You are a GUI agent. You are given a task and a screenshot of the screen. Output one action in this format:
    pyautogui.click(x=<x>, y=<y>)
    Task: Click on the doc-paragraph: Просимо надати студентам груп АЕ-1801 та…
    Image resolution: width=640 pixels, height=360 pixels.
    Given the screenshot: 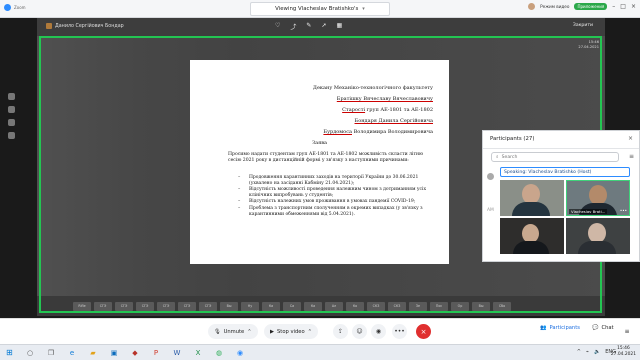 What is the action you would take?
    pyautogui.click(x=326, y=157)
    